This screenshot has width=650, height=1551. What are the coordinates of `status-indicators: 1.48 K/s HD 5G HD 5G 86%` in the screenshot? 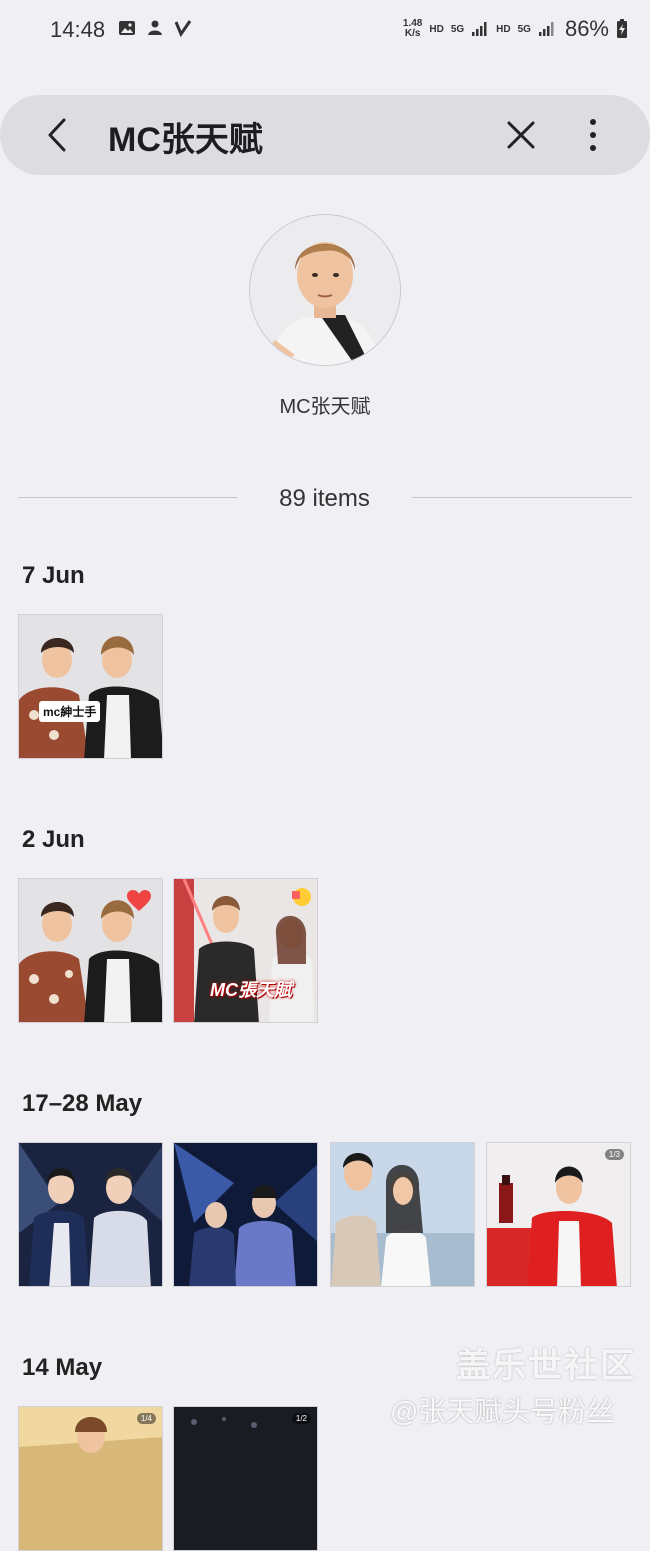 It's located at (515, 29).